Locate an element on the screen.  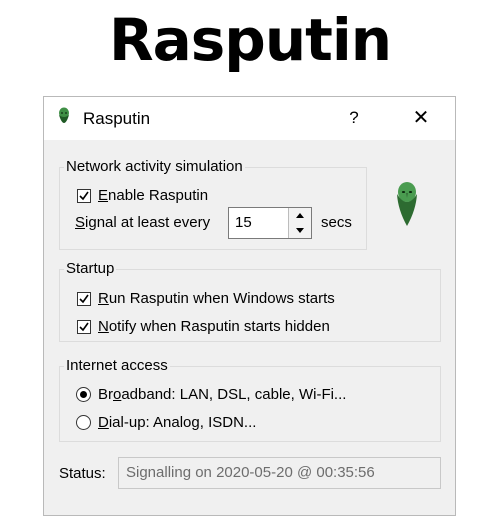
radio-selected is located at coordinates (83, 394).